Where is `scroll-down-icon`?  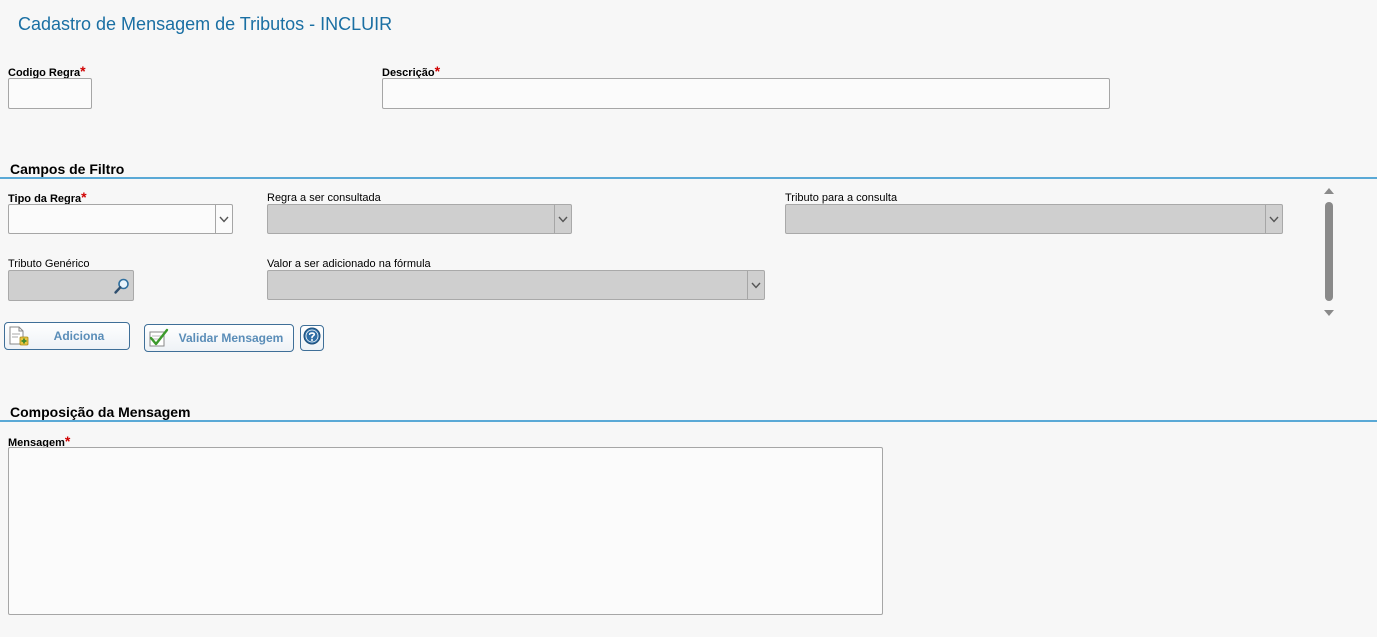
scroll-down-icon is located at coordinates (1329, 313).